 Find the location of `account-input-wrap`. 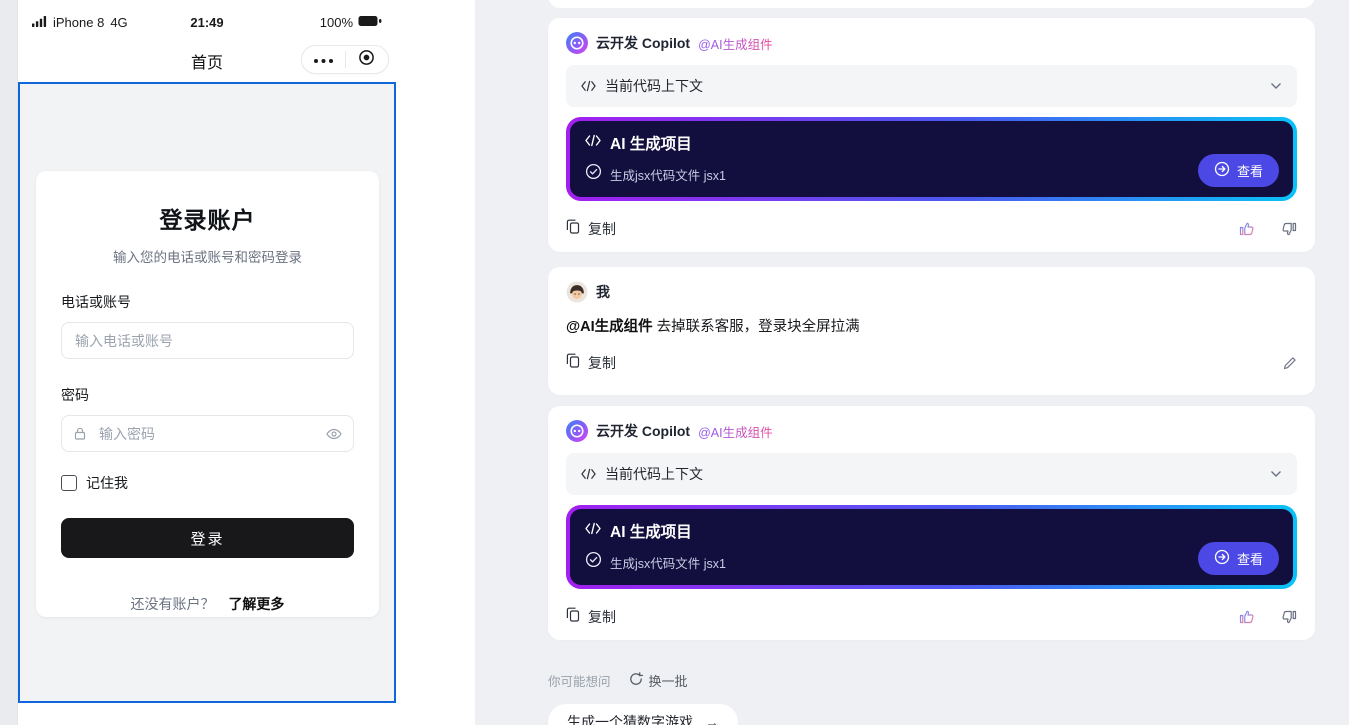

account-input-wrap is located at coordinates (207, 340).